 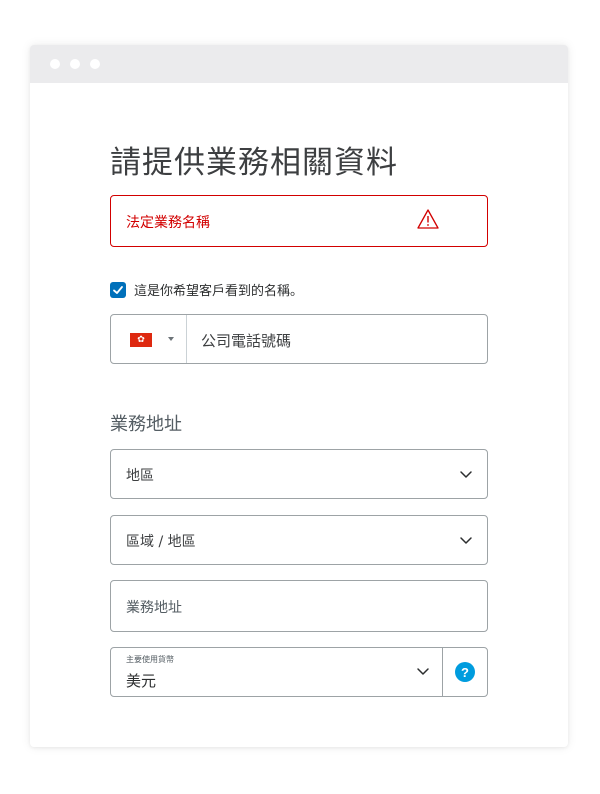 What do you see at coordinates (168, 223) in the screenshot?
I see `legal-business-name-label: 法定業務名稱` at bounding box center [168, 223].